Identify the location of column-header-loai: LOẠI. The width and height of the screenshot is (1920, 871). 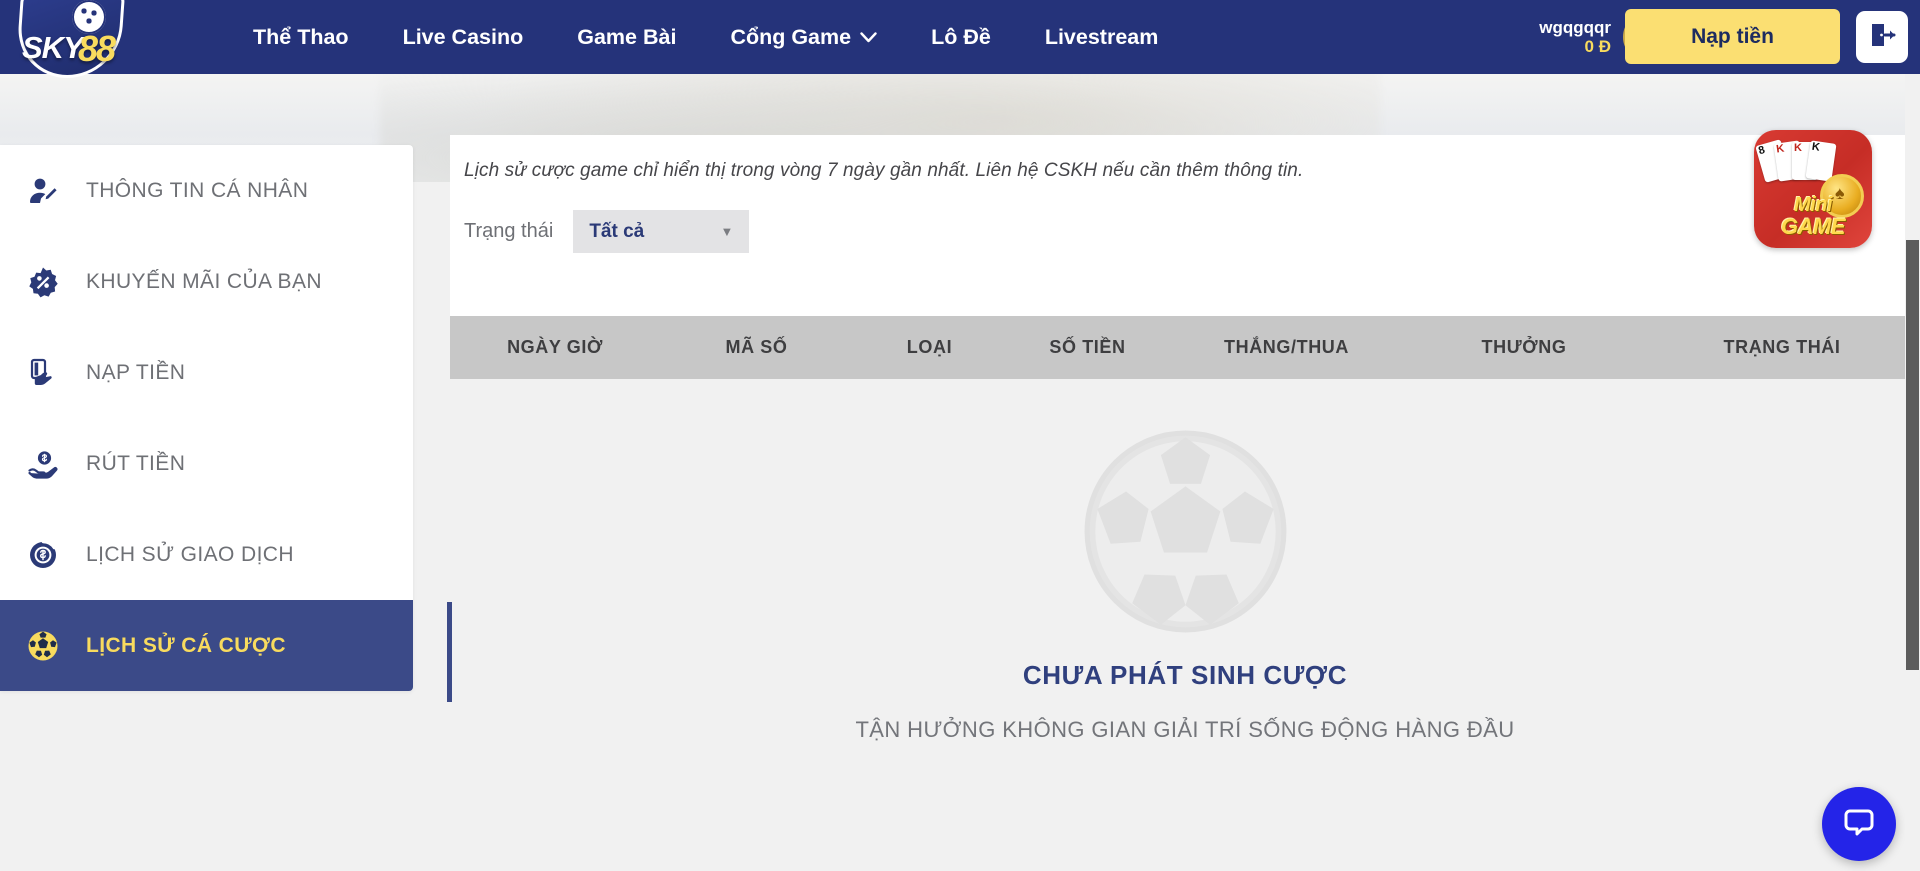
(929, 347).